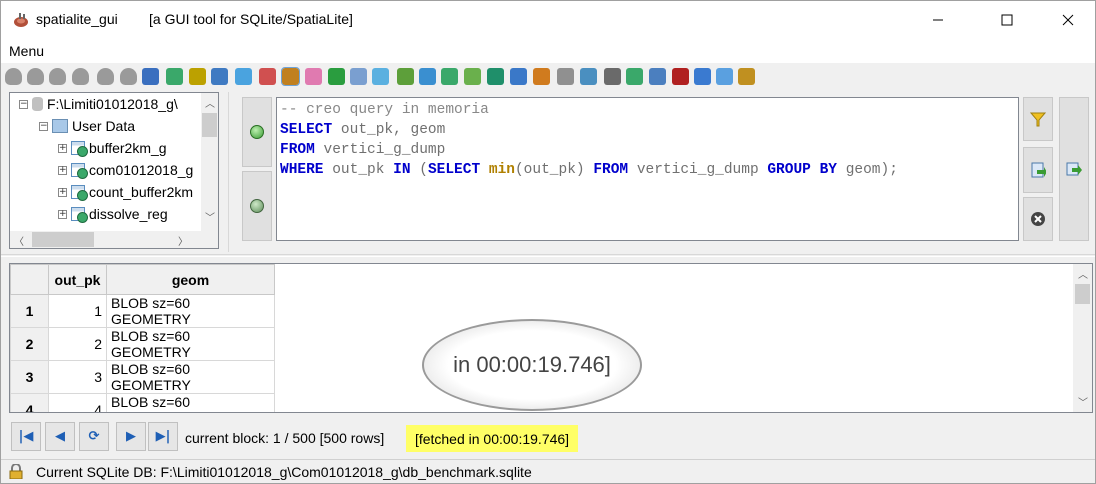 This screenshot has width=1096, height=484. Describe the element at coordinates (257, 206) in the screenshot. I see `query-history-button` at that location.